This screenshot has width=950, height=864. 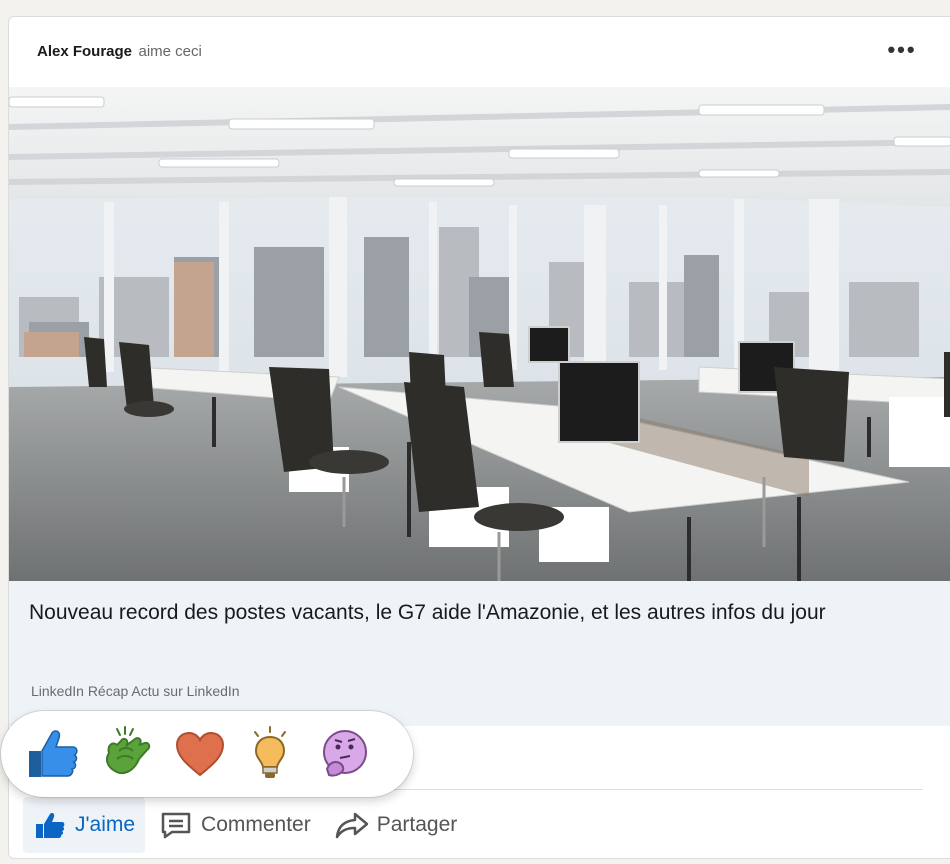 What do you see at coordinates (902, 52) in the screenshot?
I see `more-options-button: •••` at bounding box center [902, 52].